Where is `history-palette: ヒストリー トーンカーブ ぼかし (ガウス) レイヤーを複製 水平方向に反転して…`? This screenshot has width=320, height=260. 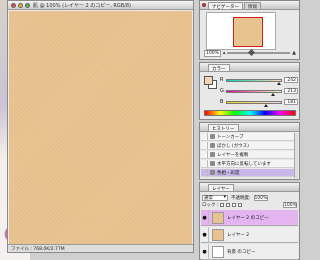 history-palette: ヒストリー トーンカーブ ぼかし (ガウス) レイヤーを複製 水平方向に反転して… is located at coordinates (249, 151).